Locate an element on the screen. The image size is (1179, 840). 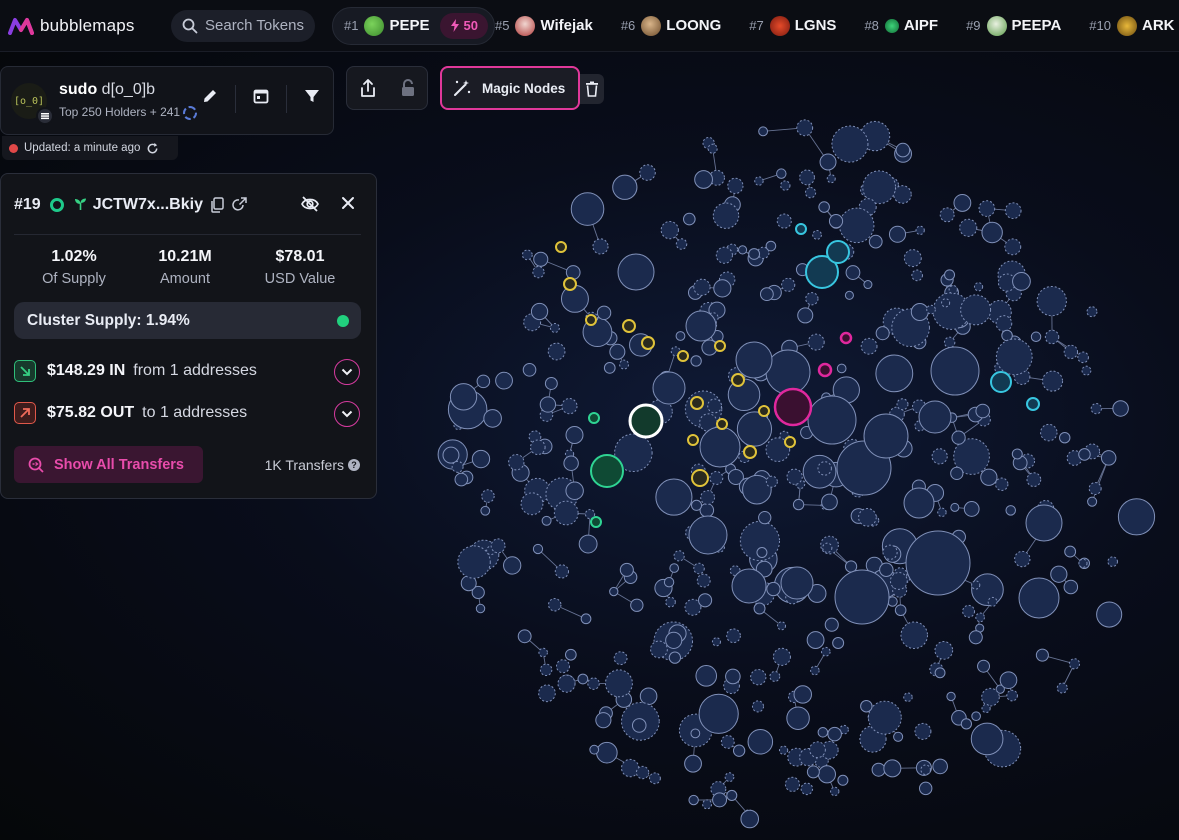
delete-button is located at coordinates (592, 89).